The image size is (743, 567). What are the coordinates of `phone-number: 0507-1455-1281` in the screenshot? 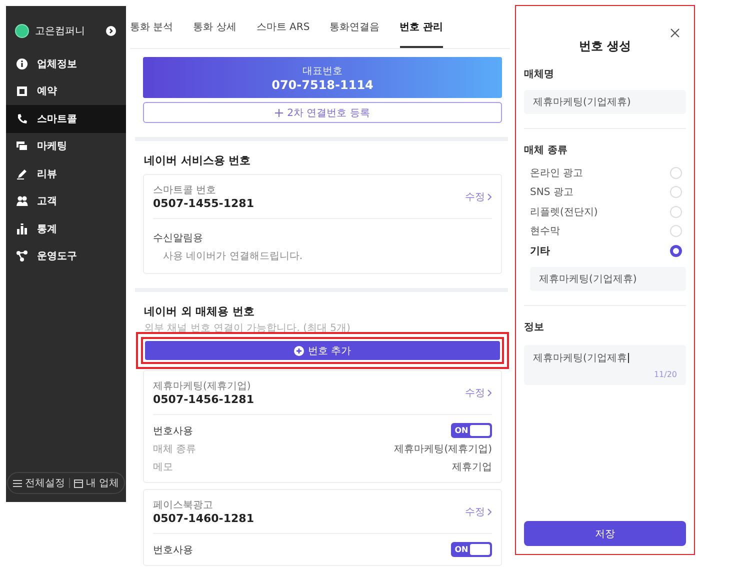 It's located at (204, 203).